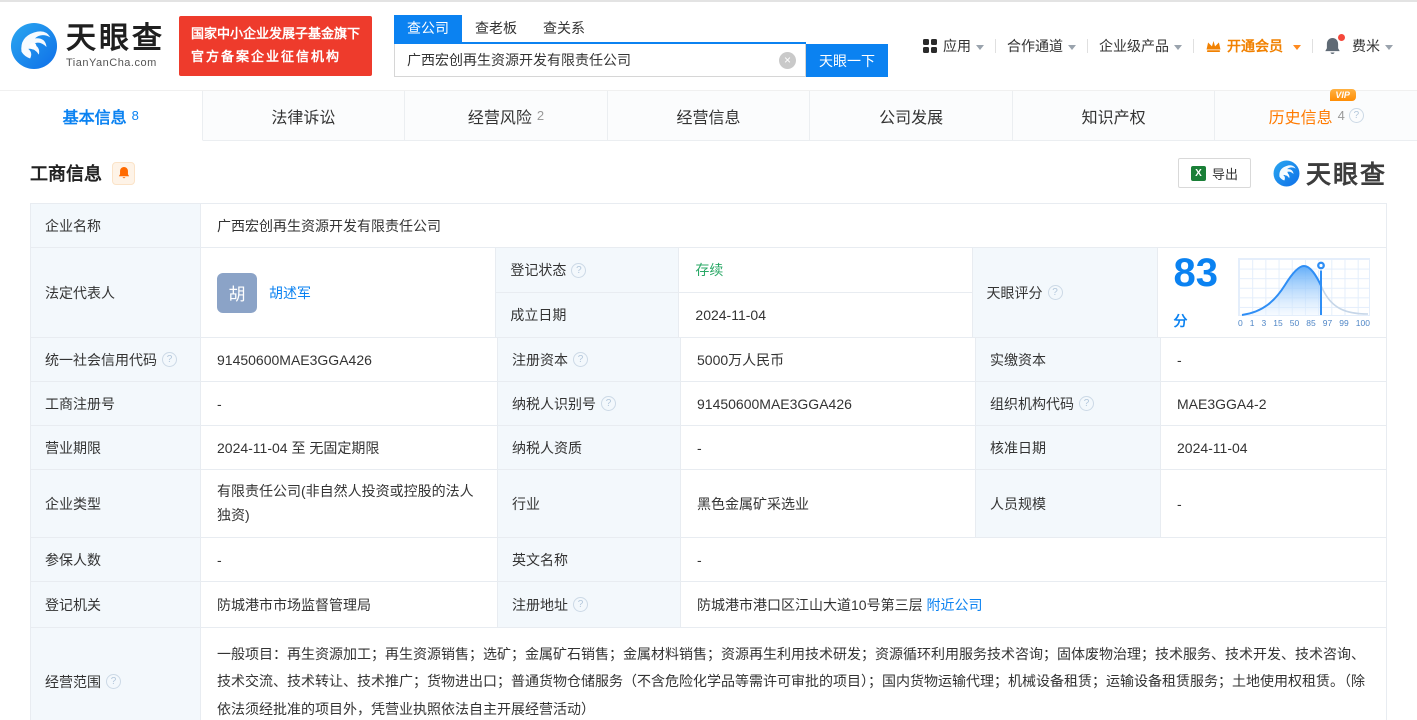 This screenshot has width=1417, height=720. What do you see at coordinates (276, 46) in the screenshot?
I see `gov-certification-badge: 国家中小企业发展子基金旗下 官方备案企业征信机构` at bounding box center [276, 46].